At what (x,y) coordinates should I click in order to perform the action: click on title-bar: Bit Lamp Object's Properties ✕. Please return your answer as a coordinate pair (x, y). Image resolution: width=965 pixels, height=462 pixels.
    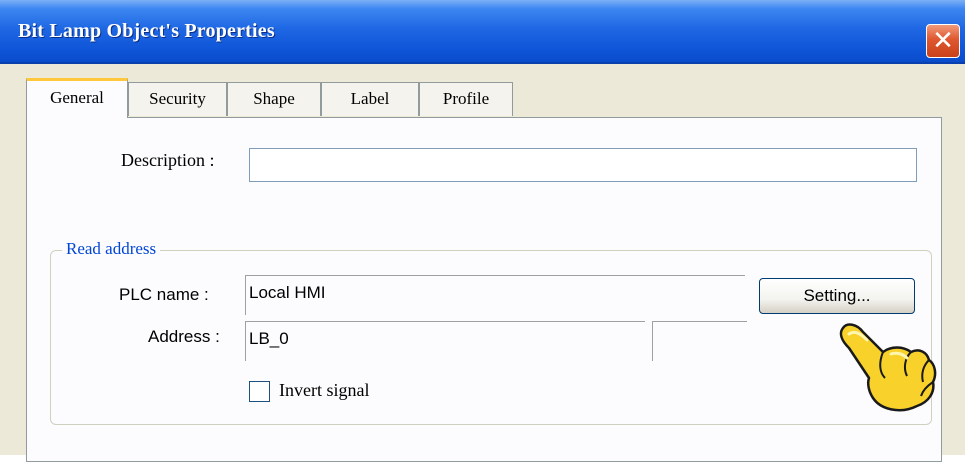
    Looking at the image, I should click on (482, 32).